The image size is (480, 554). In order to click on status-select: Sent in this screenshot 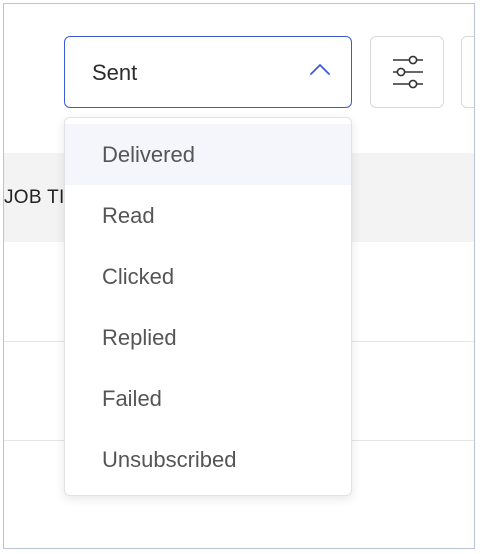, I will do `click(208, 72)`.